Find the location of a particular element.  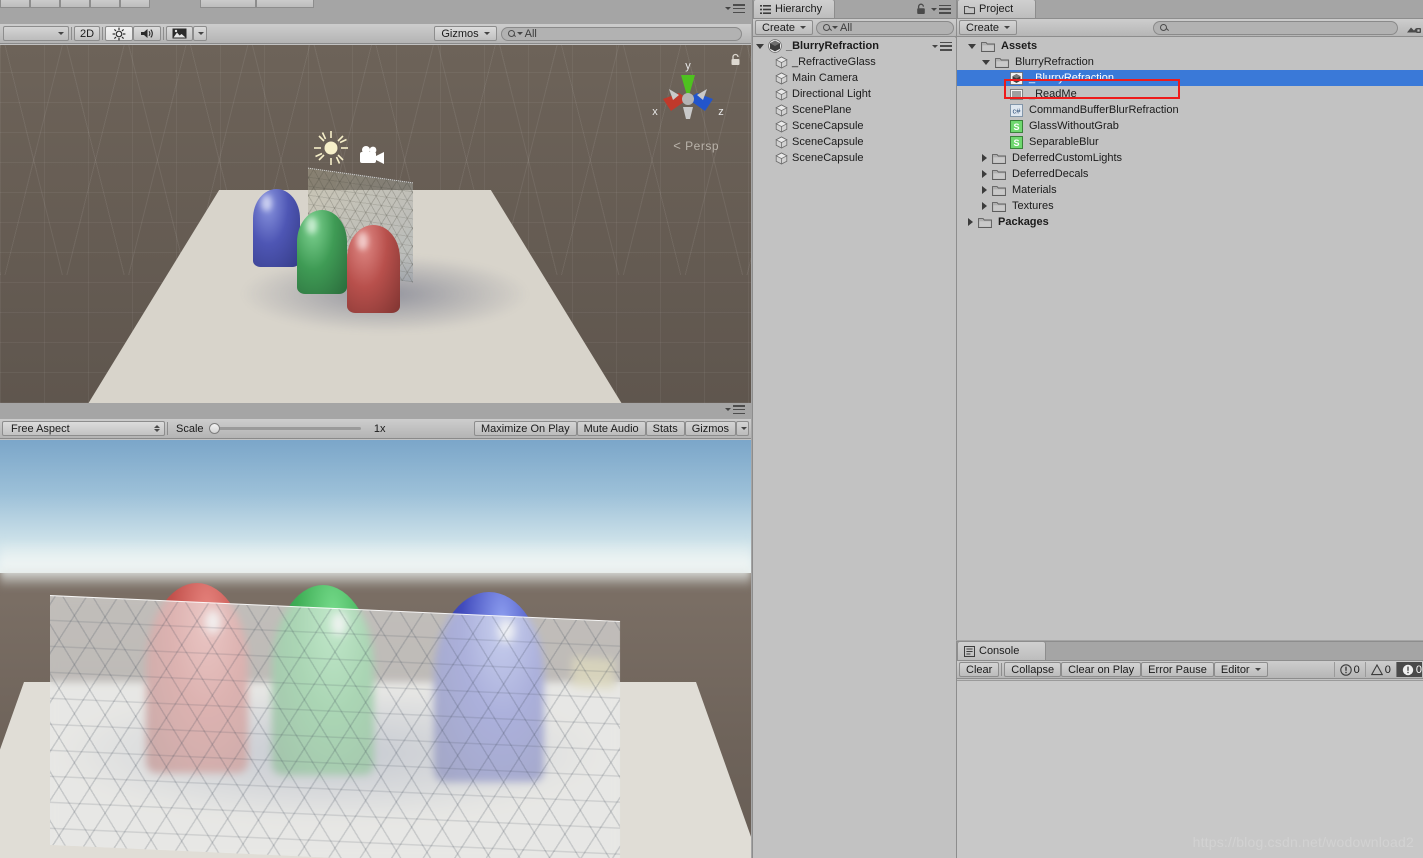

project-tree-label: DeferredDecals is located at coordinates (1050, 174).